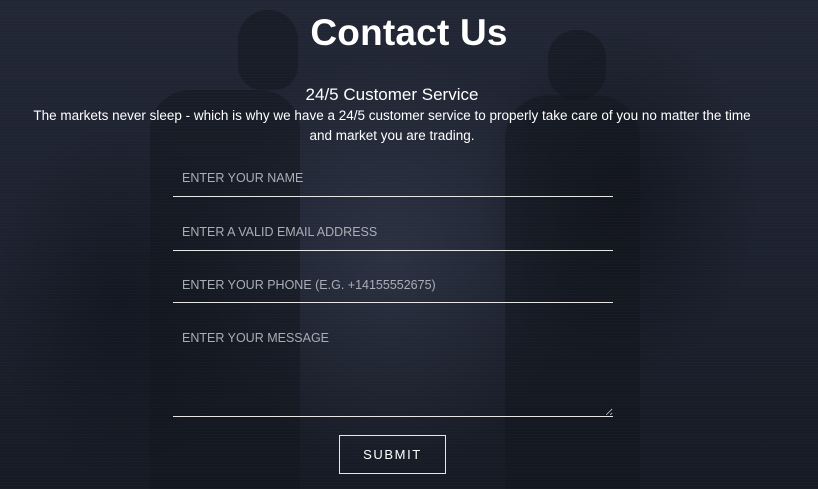  I want to click on section-subtitle: 24/5 Customer Service, so click(392, 94).